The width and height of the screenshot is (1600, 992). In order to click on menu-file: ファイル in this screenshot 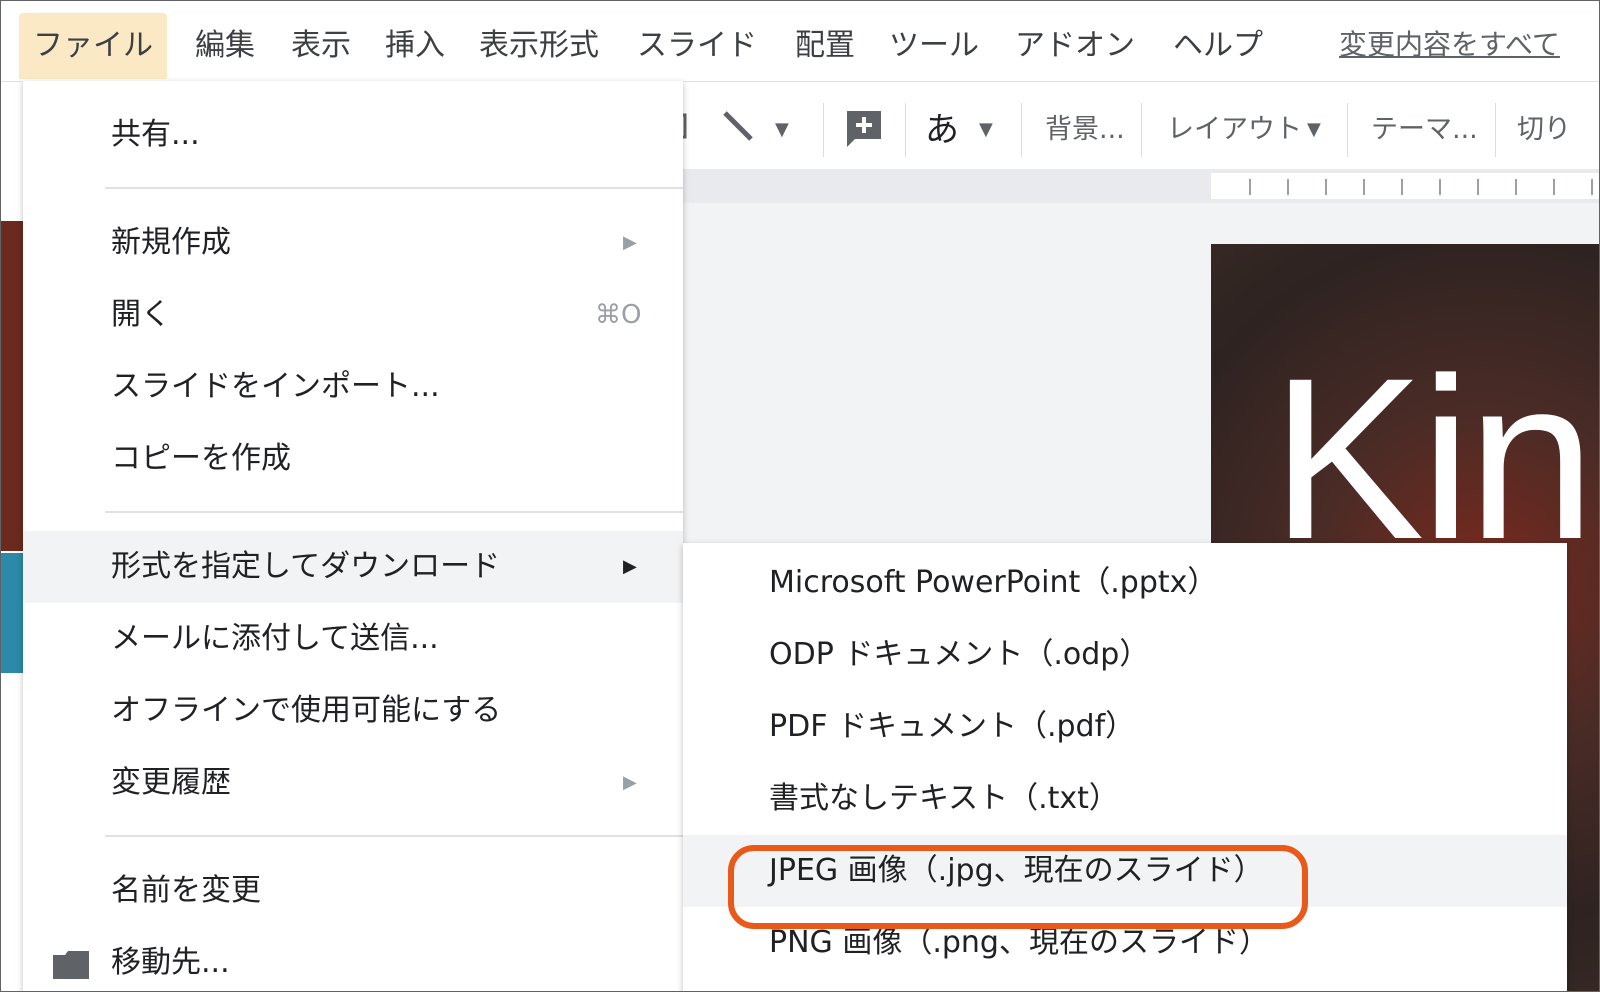, I will do `click(93, 46)`.